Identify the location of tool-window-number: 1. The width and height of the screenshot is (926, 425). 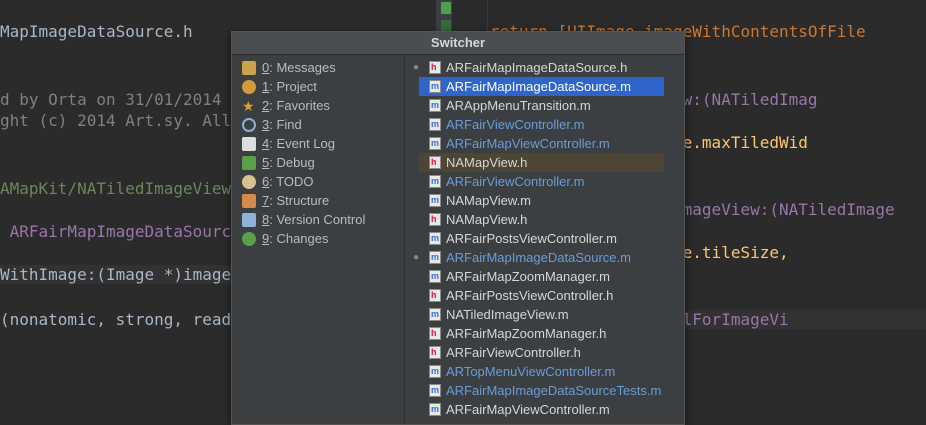
(266, 86).